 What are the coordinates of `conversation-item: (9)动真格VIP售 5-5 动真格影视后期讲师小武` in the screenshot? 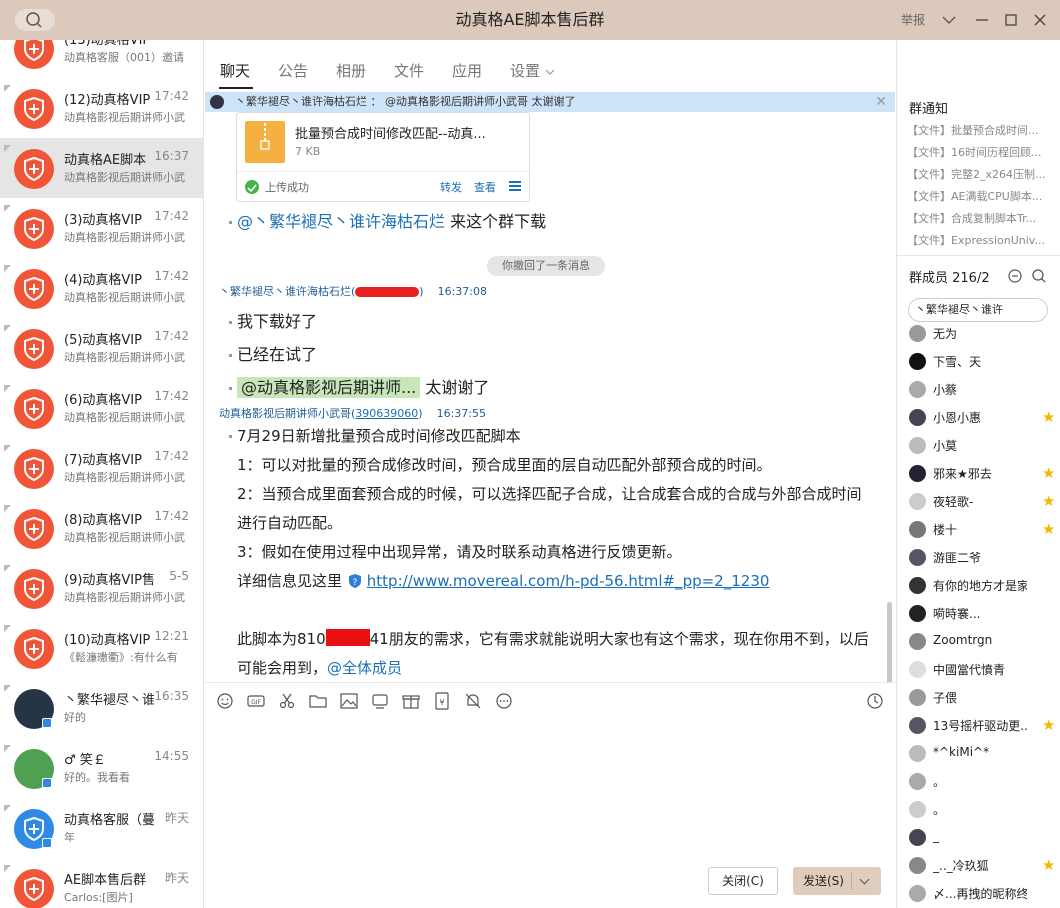 It's located at (101, 588).